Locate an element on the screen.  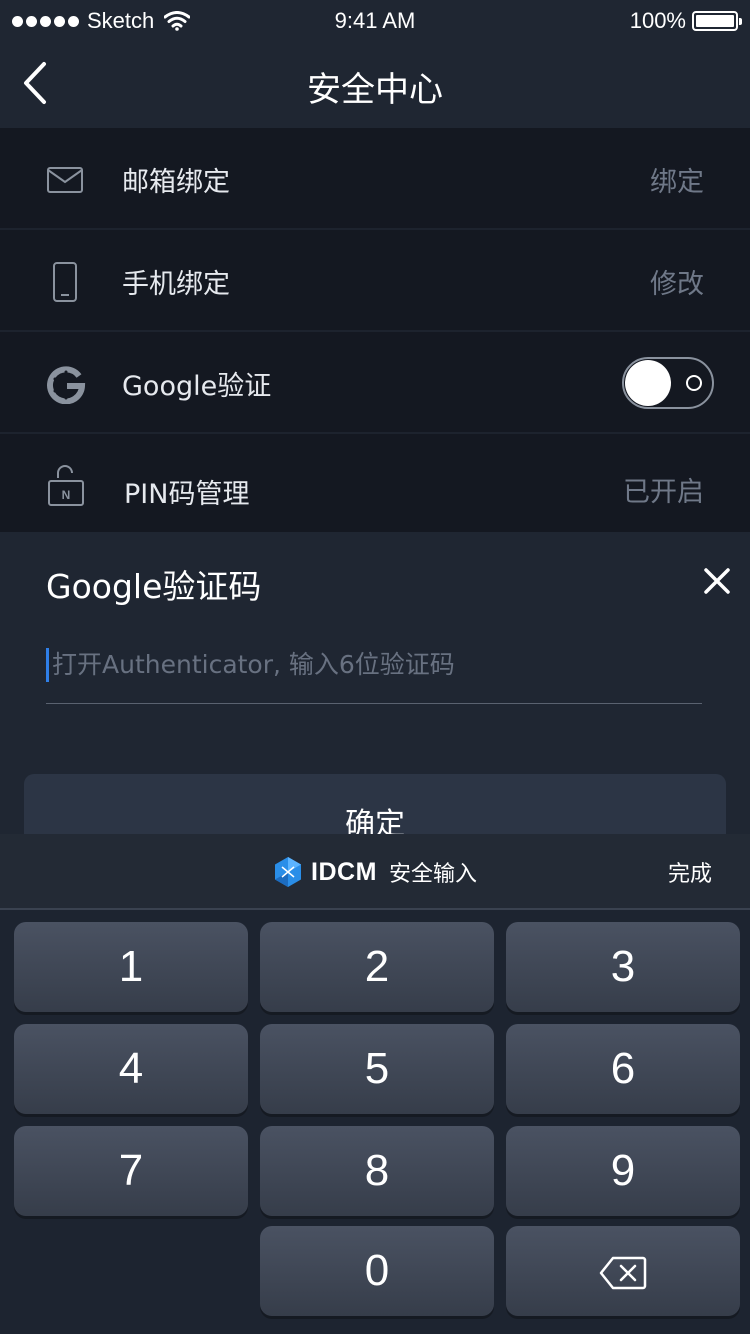
google-auth-toggle is located at coordinates (668, 383).